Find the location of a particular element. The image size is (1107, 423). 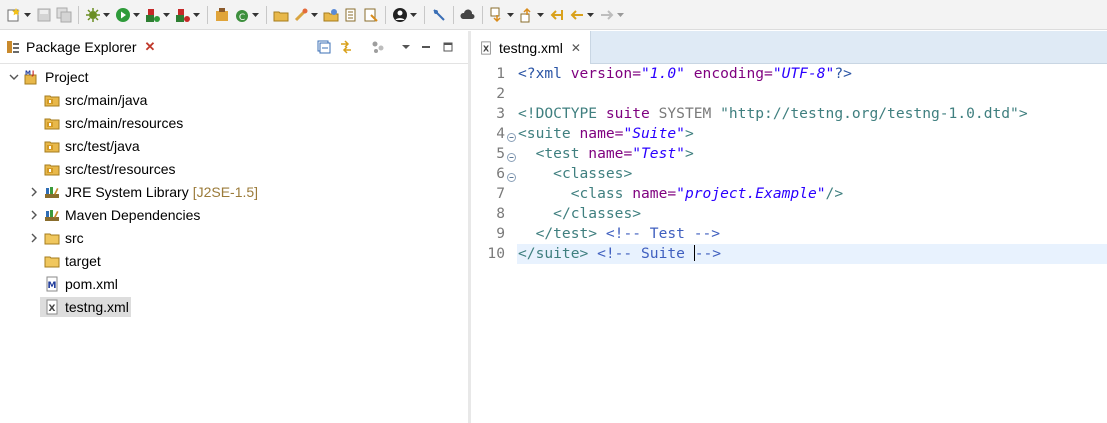

code-token: --> is located at coordinates (708, 253).